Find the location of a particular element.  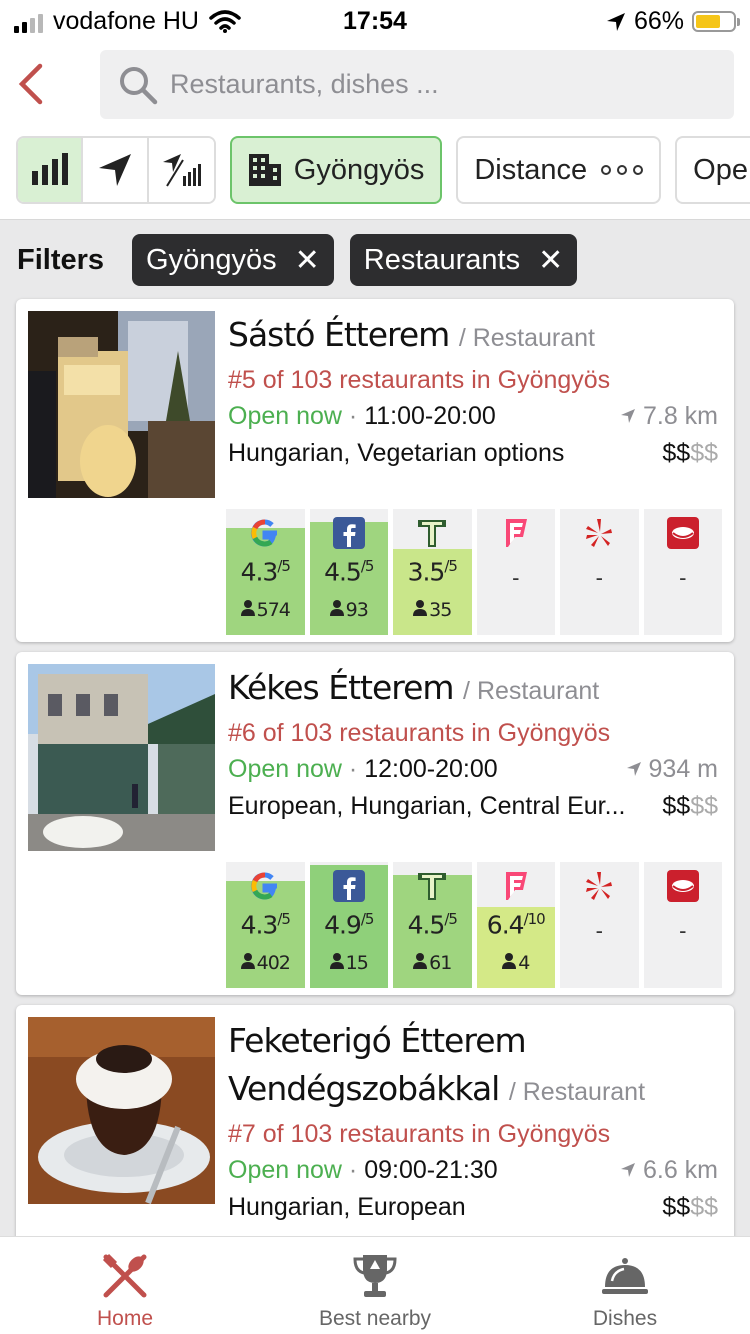

back-button is located at coordinates (34, 84).